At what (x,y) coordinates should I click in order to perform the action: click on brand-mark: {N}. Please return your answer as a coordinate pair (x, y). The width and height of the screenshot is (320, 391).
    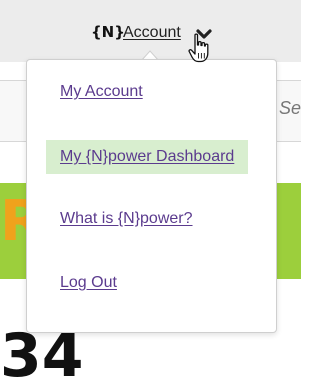
    Looking at the image, I should click on (108, 32).